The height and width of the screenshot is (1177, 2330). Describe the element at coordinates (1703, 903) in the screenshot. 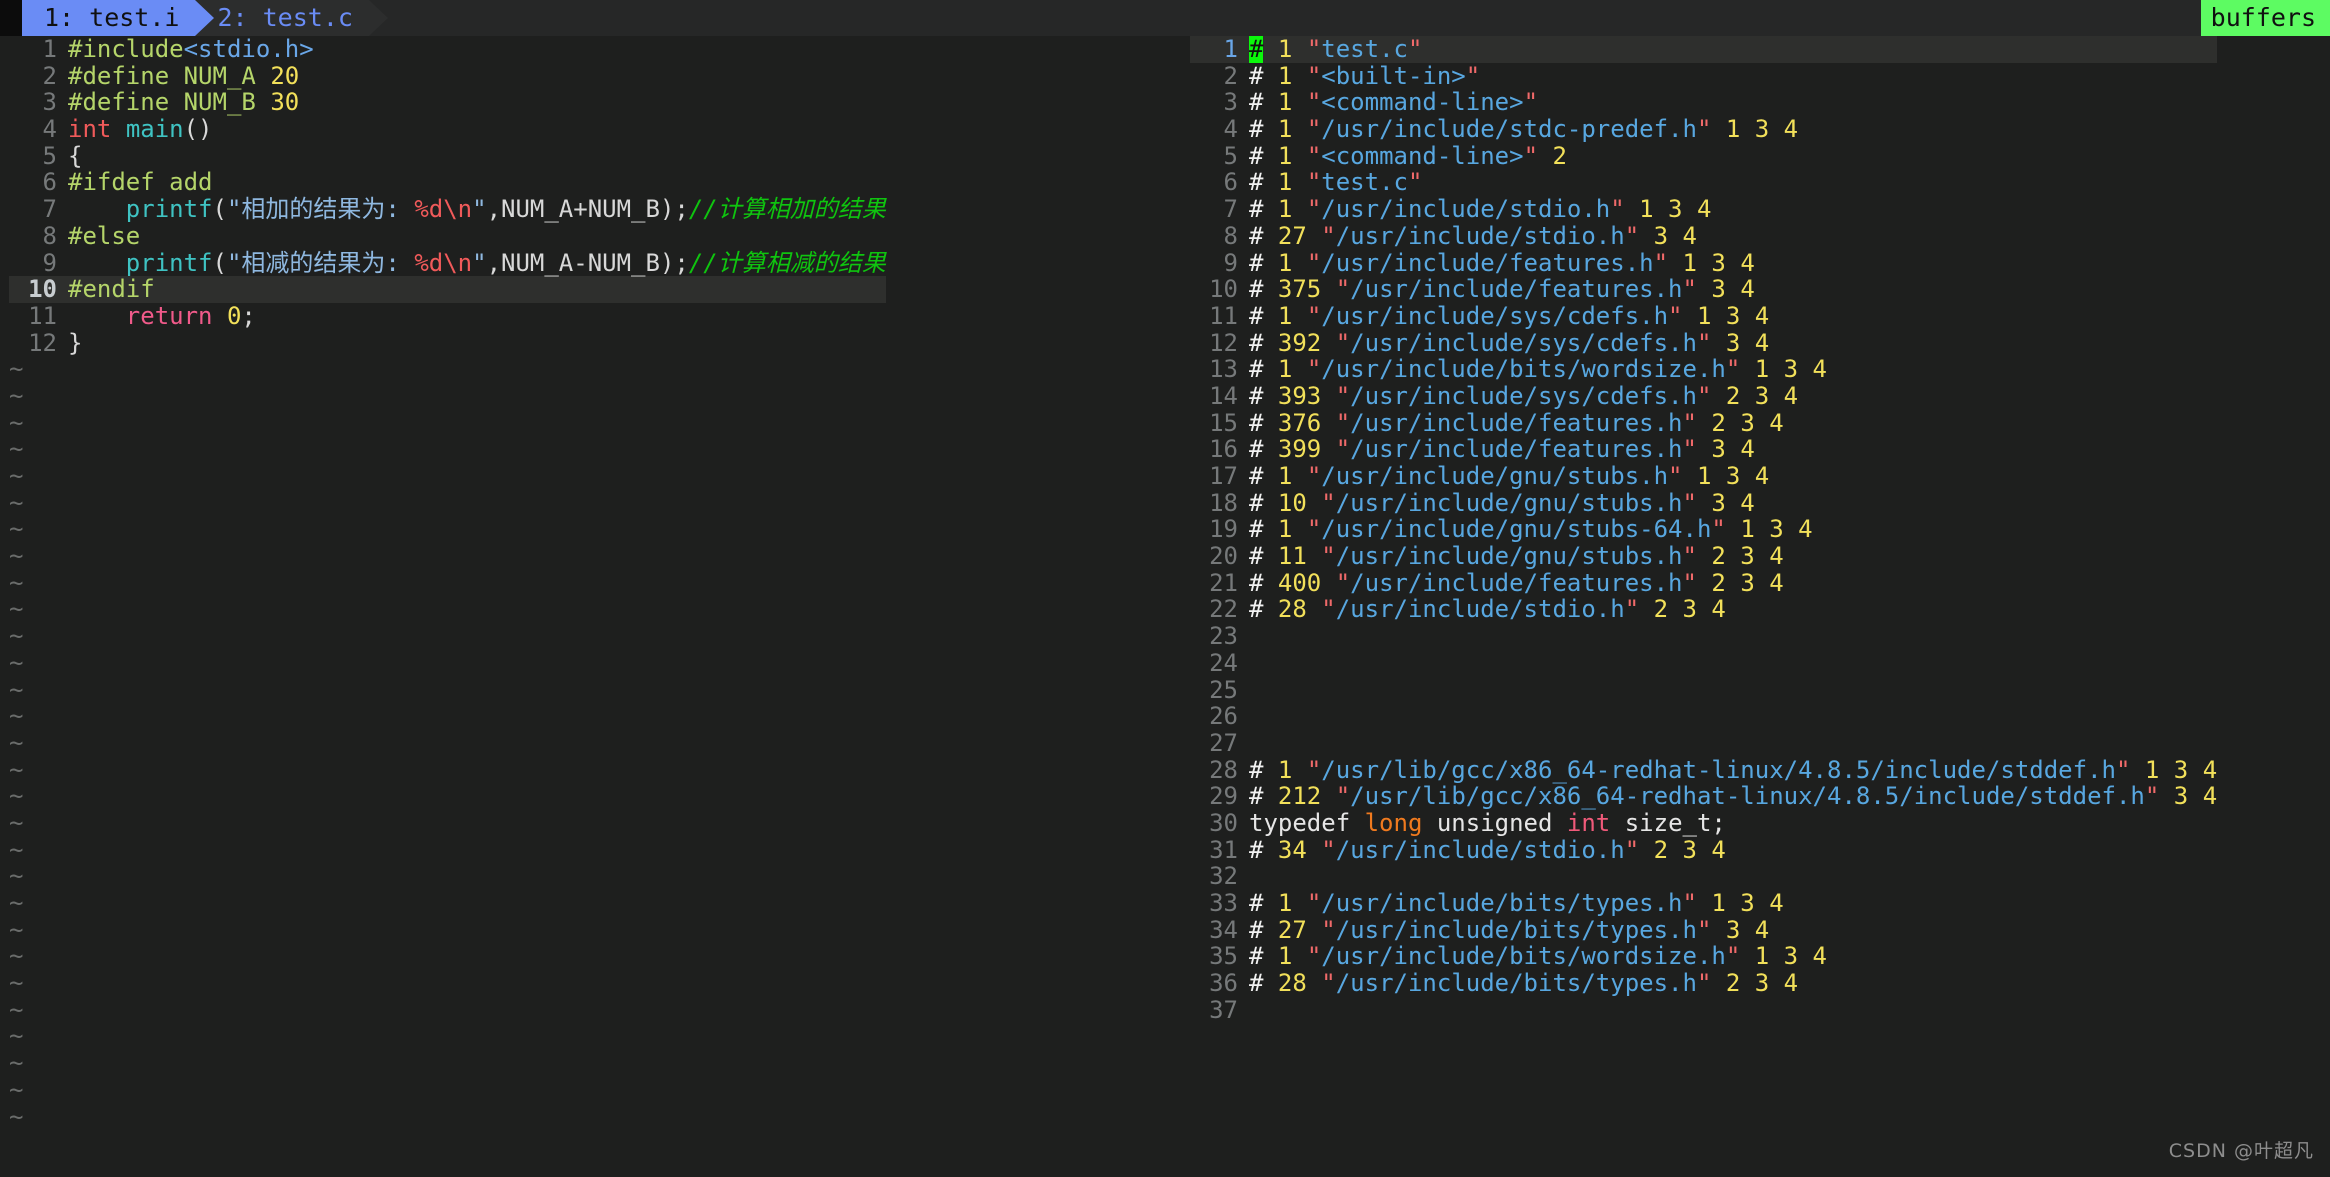

I see `code-line: 33 # 1 "/usr/include/bits/types.h" 1 3 4` at that location.